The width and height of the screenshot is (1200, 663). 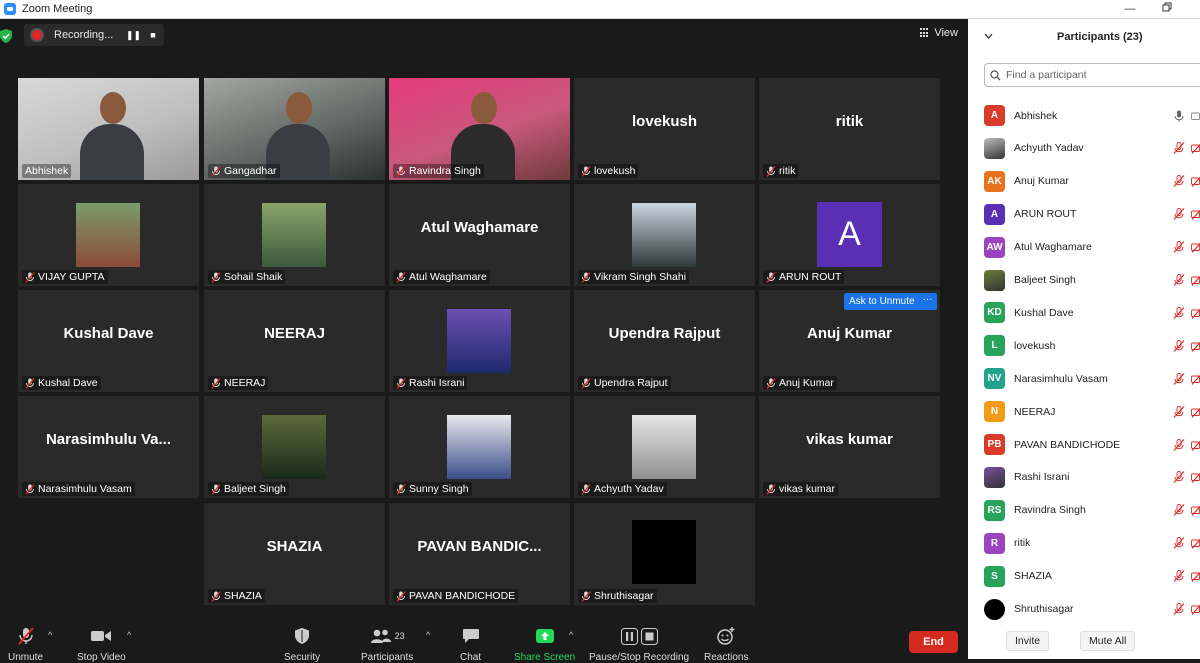 What do you see at coordinates (1084, 247) in the screenshot?
I see `participant-row: AW Atul Waghamare` at bounding box center [1084, 247].